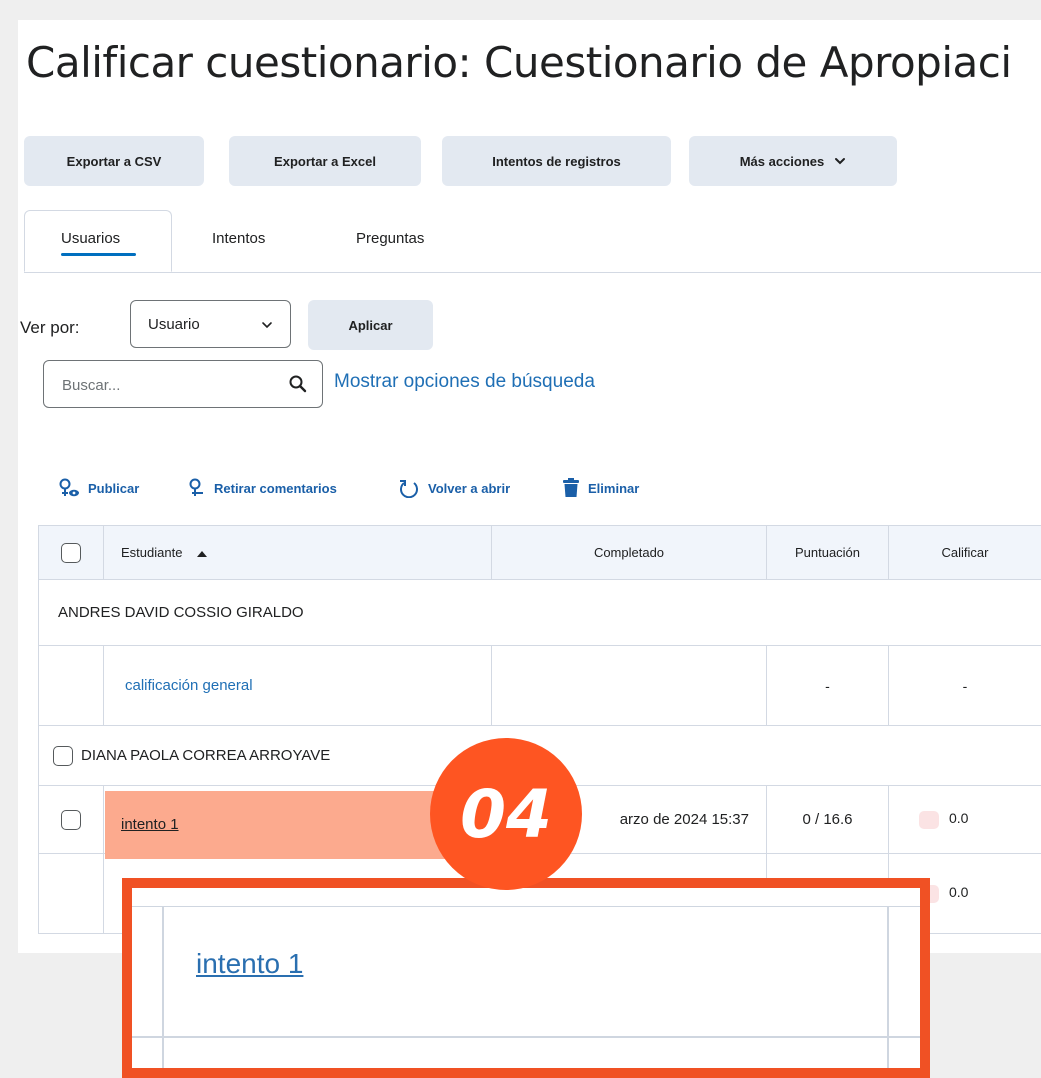 The height and width of the screenshot is (1078, 1041). Describe the element at coordinates (629, 686) in the screenshot. I see `completed-cell` at that location.